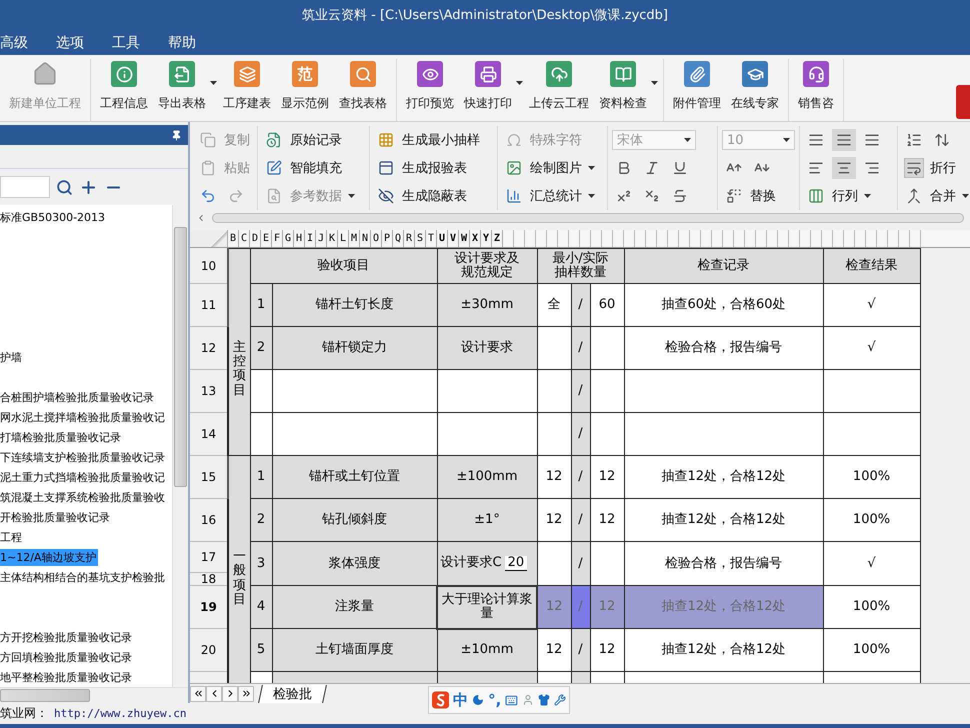  What do you see at coordinates (464, 238) in the screenshot?
I see `column-letter: W` at bounding box center [464, 238].